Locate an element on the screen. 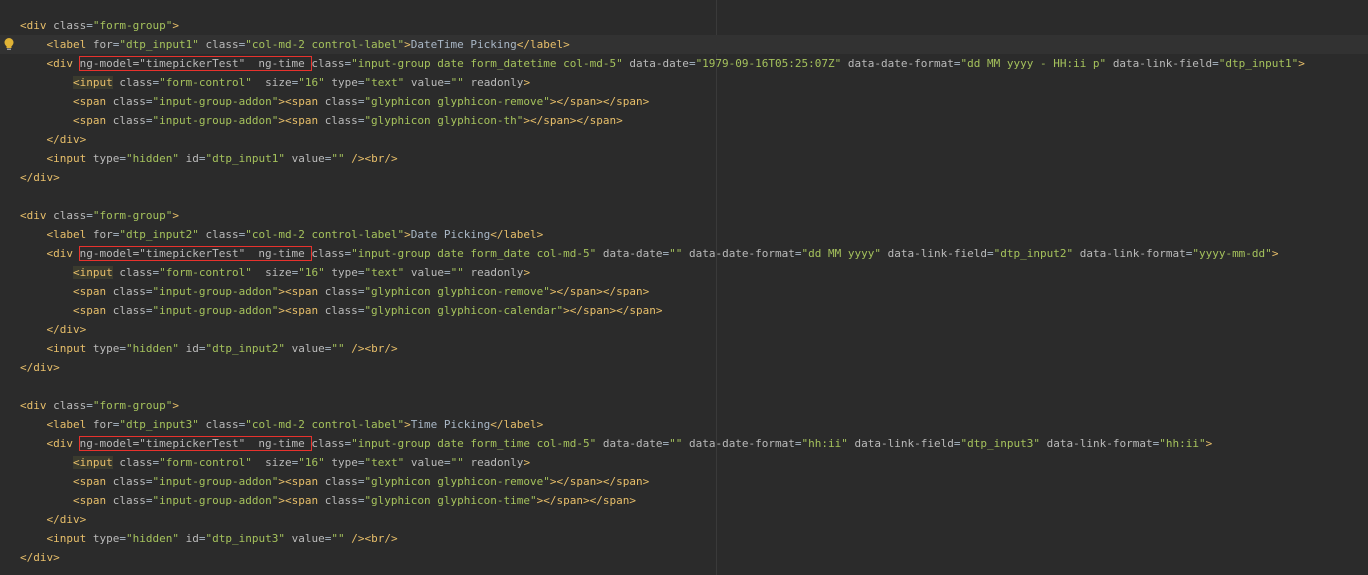 This screenshot has width=1368, height=575. code-line-text: </div> is located at coordinates (53, 519).